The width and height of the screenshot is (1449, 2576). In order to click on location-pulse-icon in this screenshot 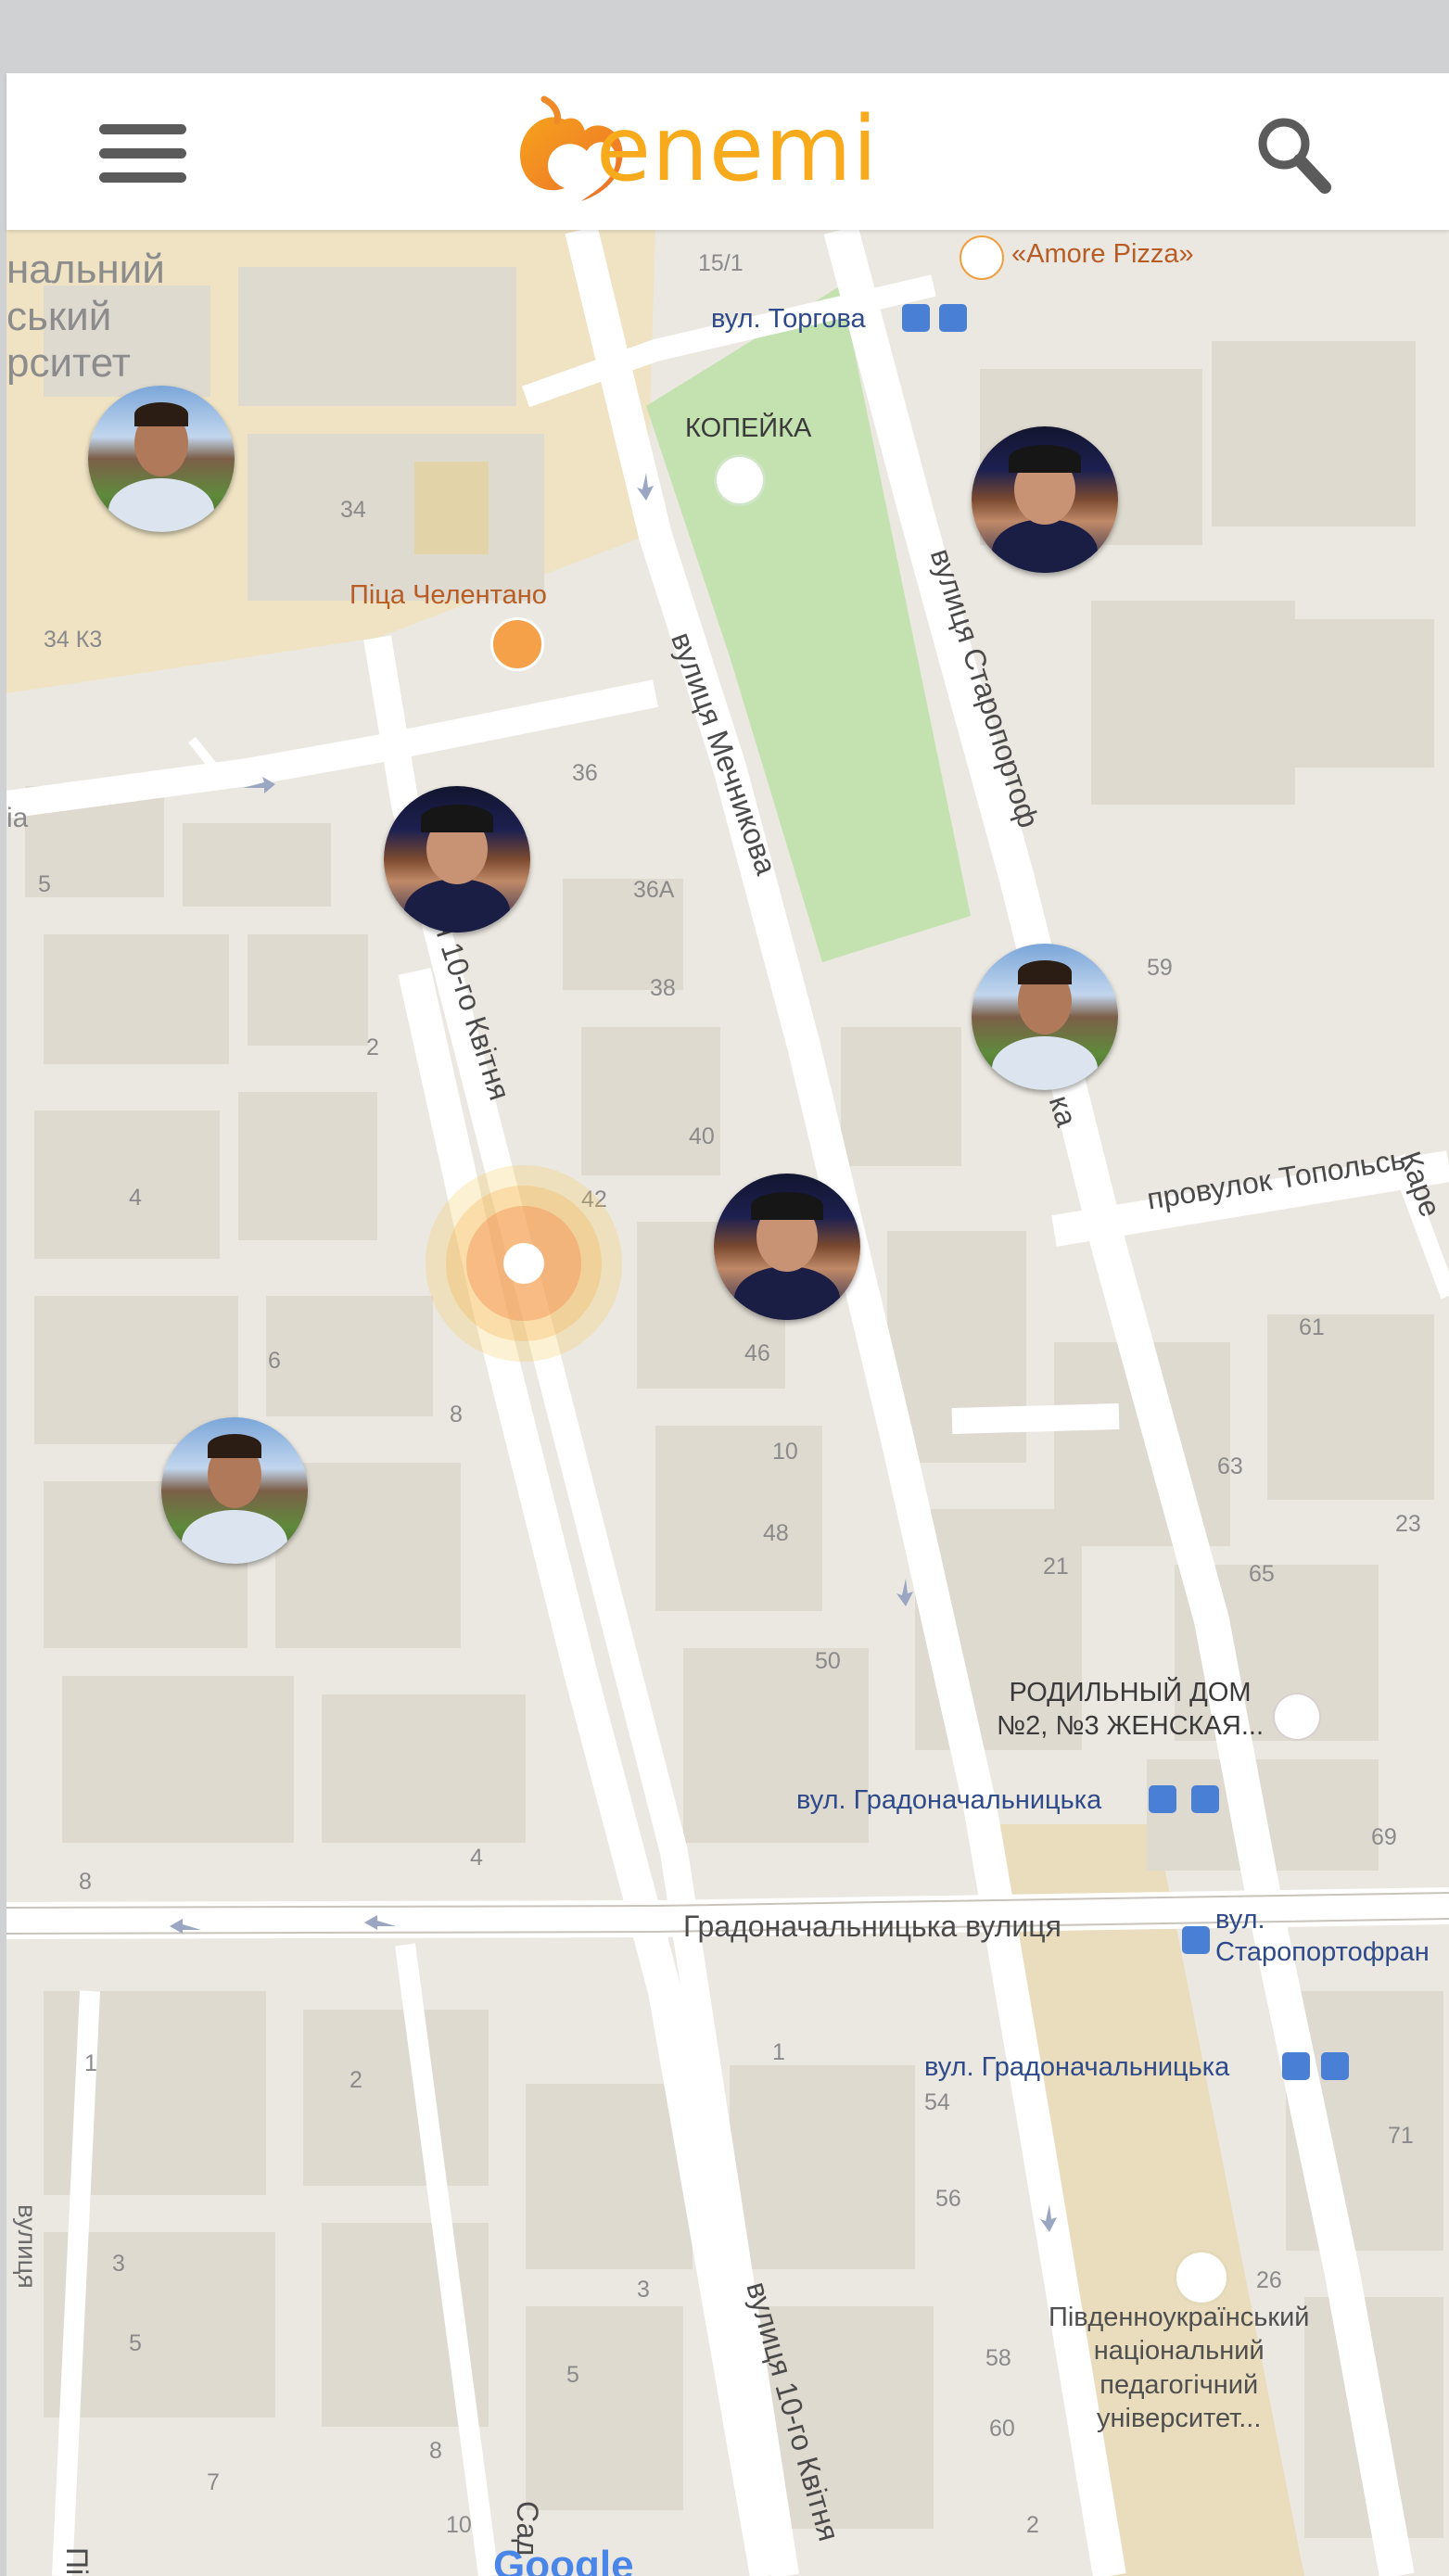, I will do `click(524, 1263)`.